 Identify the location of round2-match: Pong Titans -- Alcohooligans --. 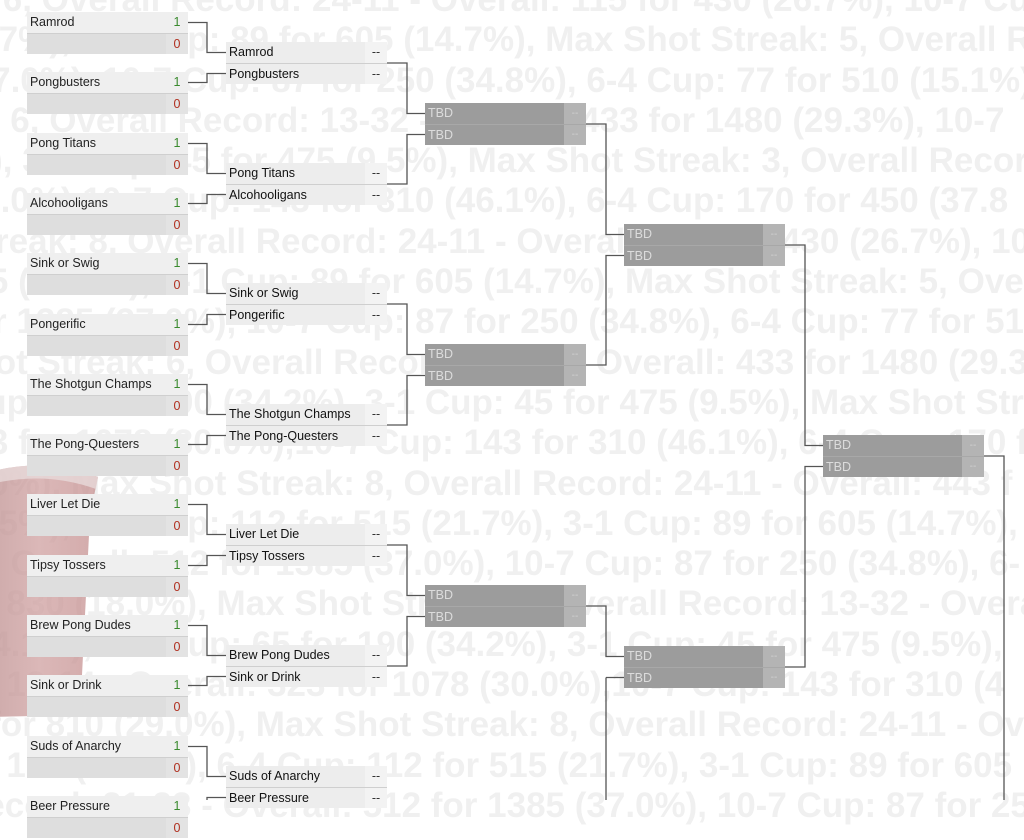
(306, 184).